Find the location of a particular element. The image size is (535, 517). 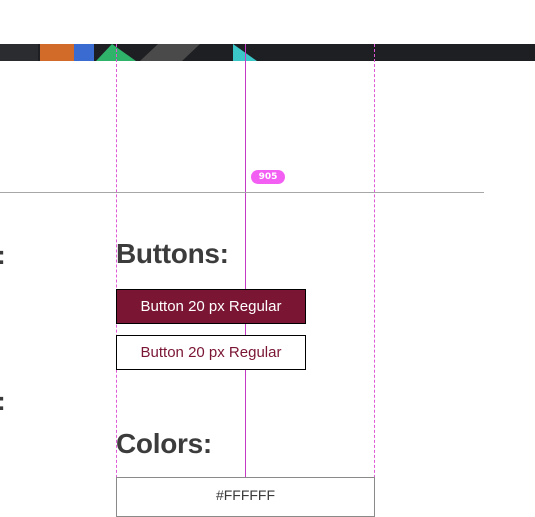

color-swatch-label: #FFFFFF is located at coordinates (245, 495).